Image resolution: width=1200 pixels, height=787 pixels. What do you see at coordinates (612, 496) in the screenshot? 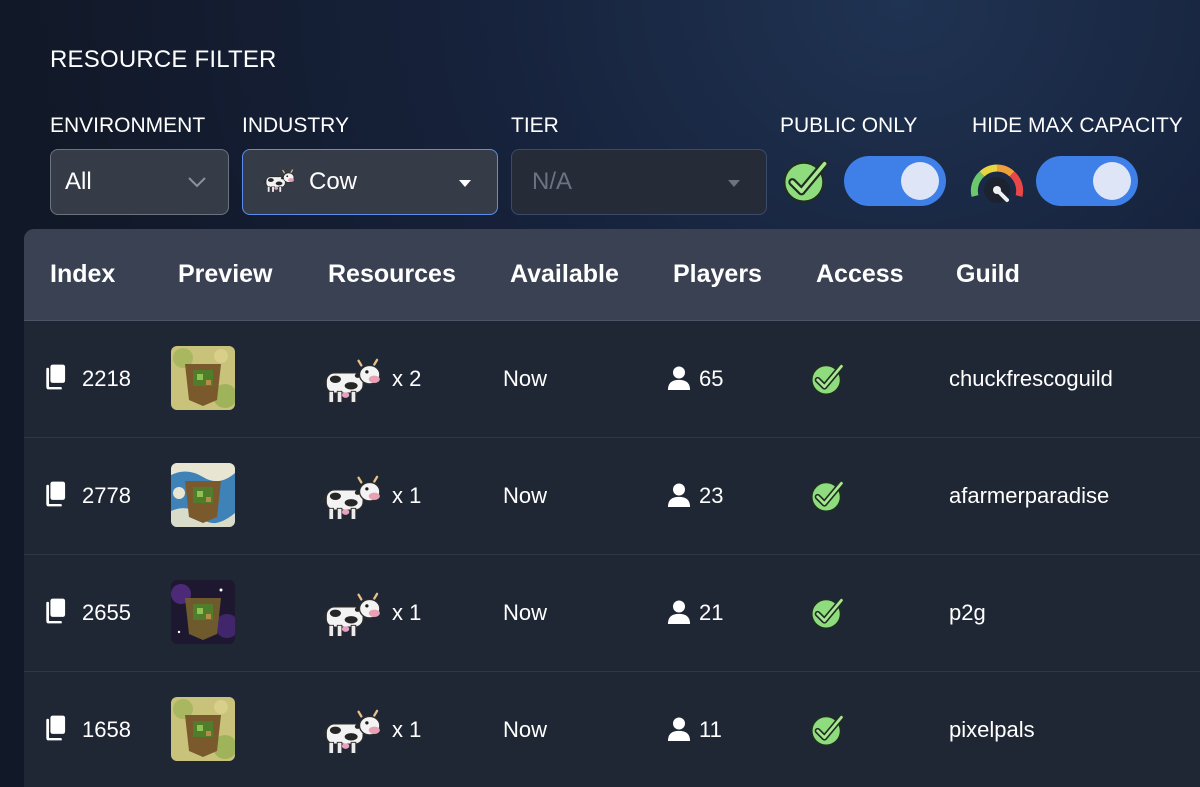
I see `table-row: 2778 x 1 Now 23 afarmerparadise` at bounding box center [612, 496].